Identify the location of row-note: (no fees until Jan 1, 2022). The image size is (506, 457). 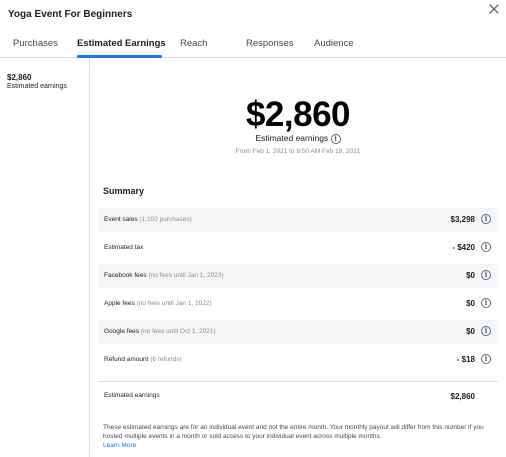
(174, 303).